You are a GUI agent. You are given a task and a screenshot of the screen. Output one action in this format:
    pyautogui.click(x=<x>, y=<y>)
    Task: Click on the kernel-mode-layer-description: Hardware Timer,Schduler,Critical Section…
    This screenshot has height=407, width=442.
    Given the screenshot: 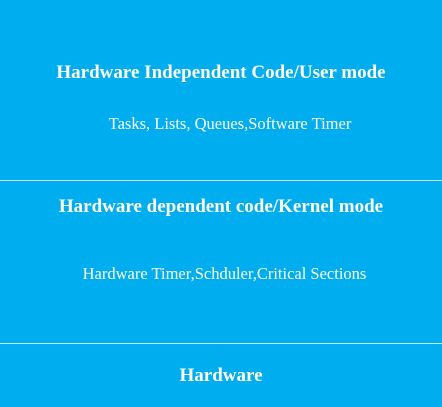 What is the action you would take?
    pyautogui.click(x=224, y=273)
    